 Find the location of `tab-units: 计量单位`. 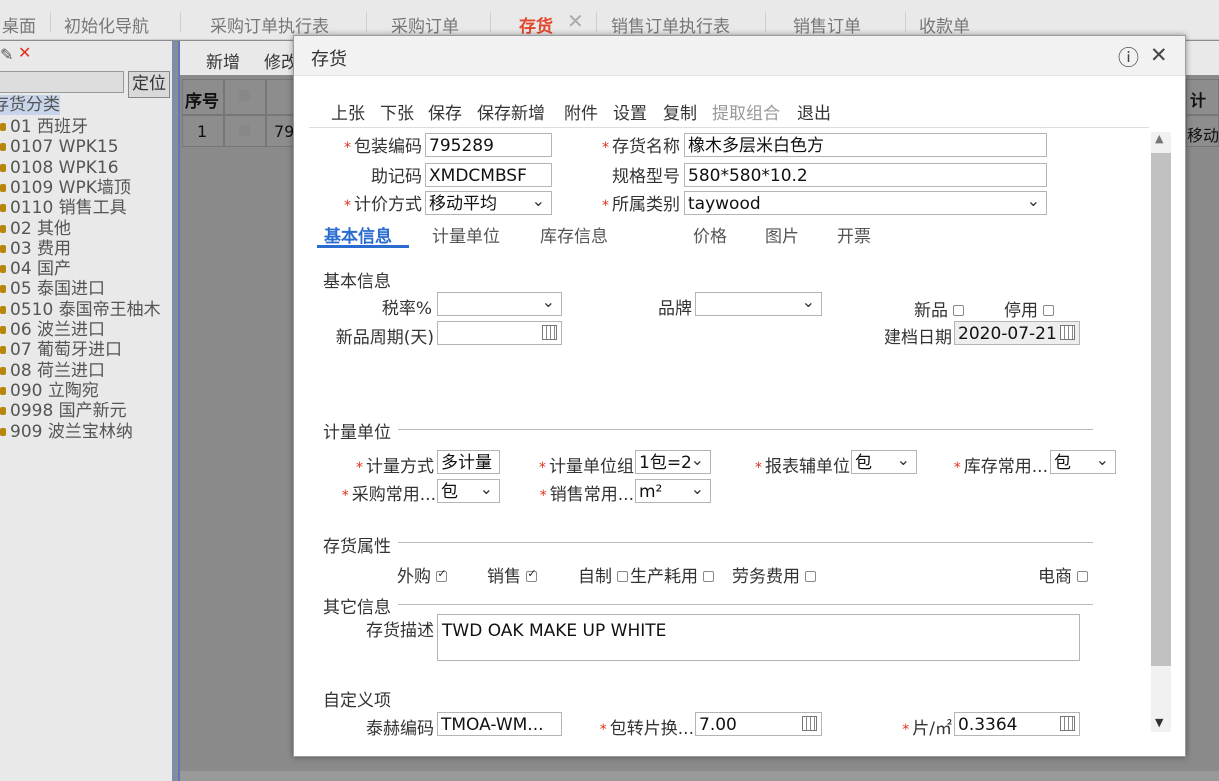

tab-units: 计量单位 is located at coordinates (466, 234).